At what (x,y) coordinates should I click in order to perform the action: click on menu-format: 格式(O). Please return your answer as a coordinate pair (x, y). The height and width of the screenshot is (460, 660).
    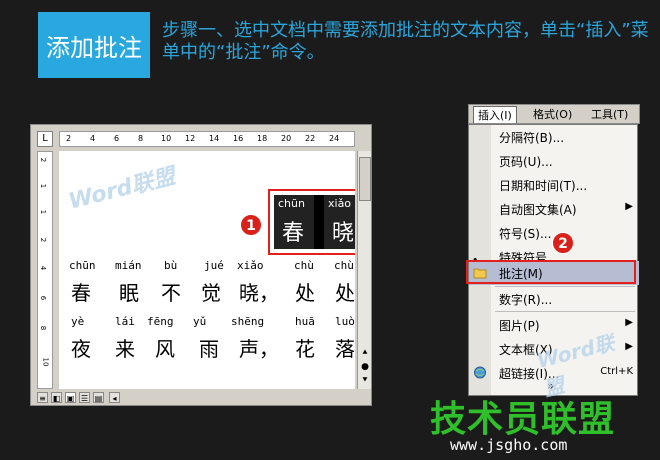
    Looking at the image, I should click on (552, 114).